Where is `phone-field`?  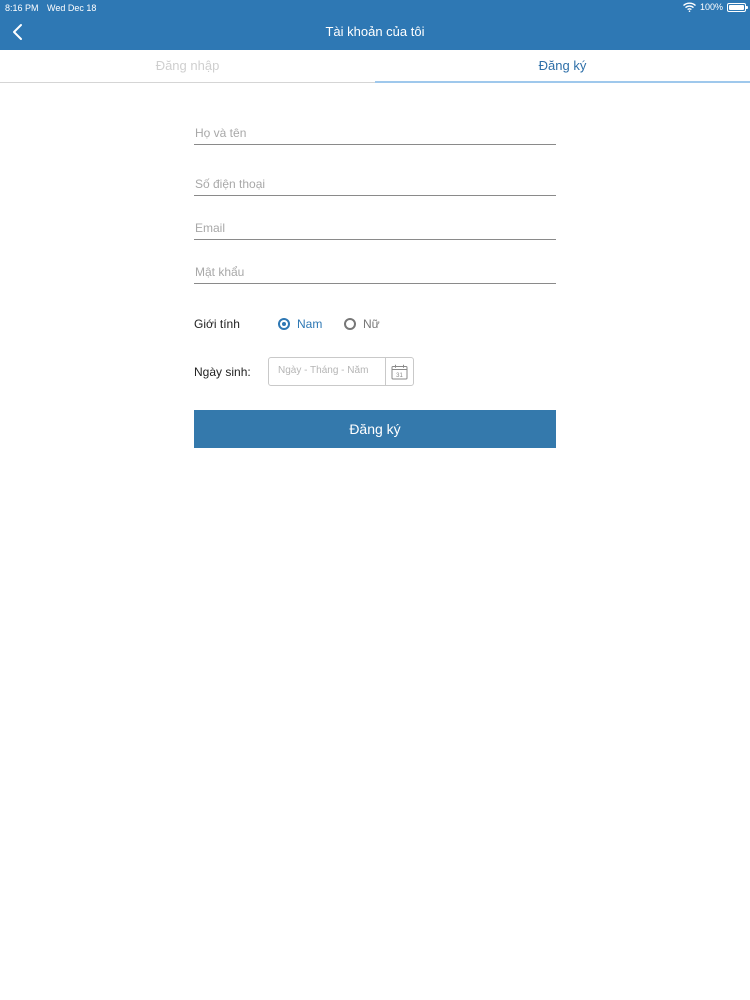 phone-field is located at coordinates (375, 184).